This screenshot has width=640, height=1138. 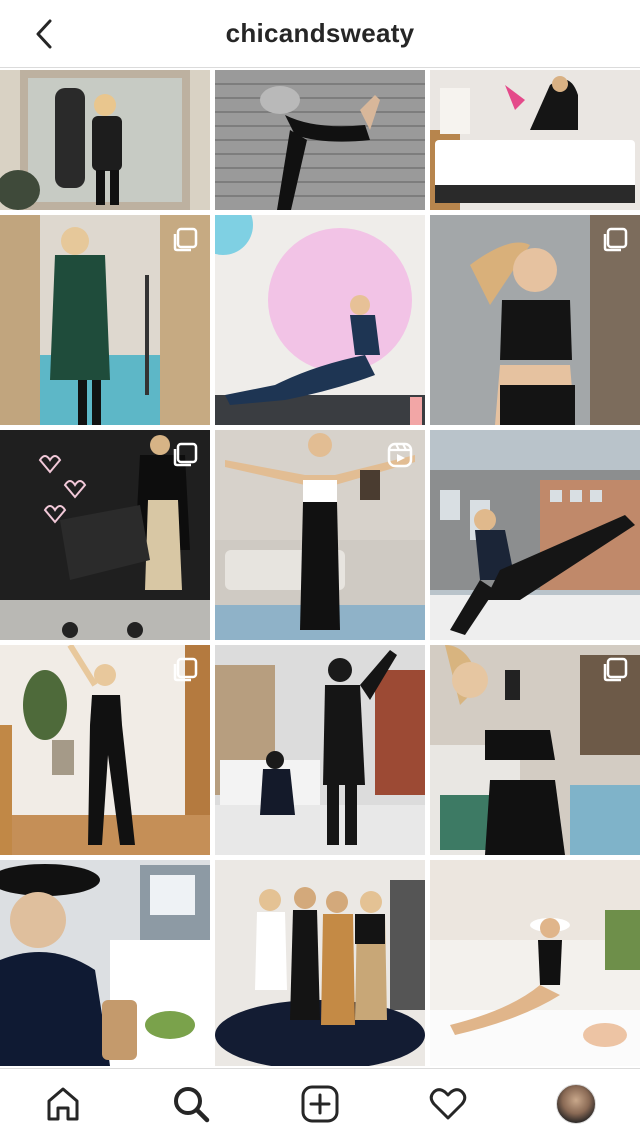 I want to click on nav-profile-button, so click(x=576, y=1104).